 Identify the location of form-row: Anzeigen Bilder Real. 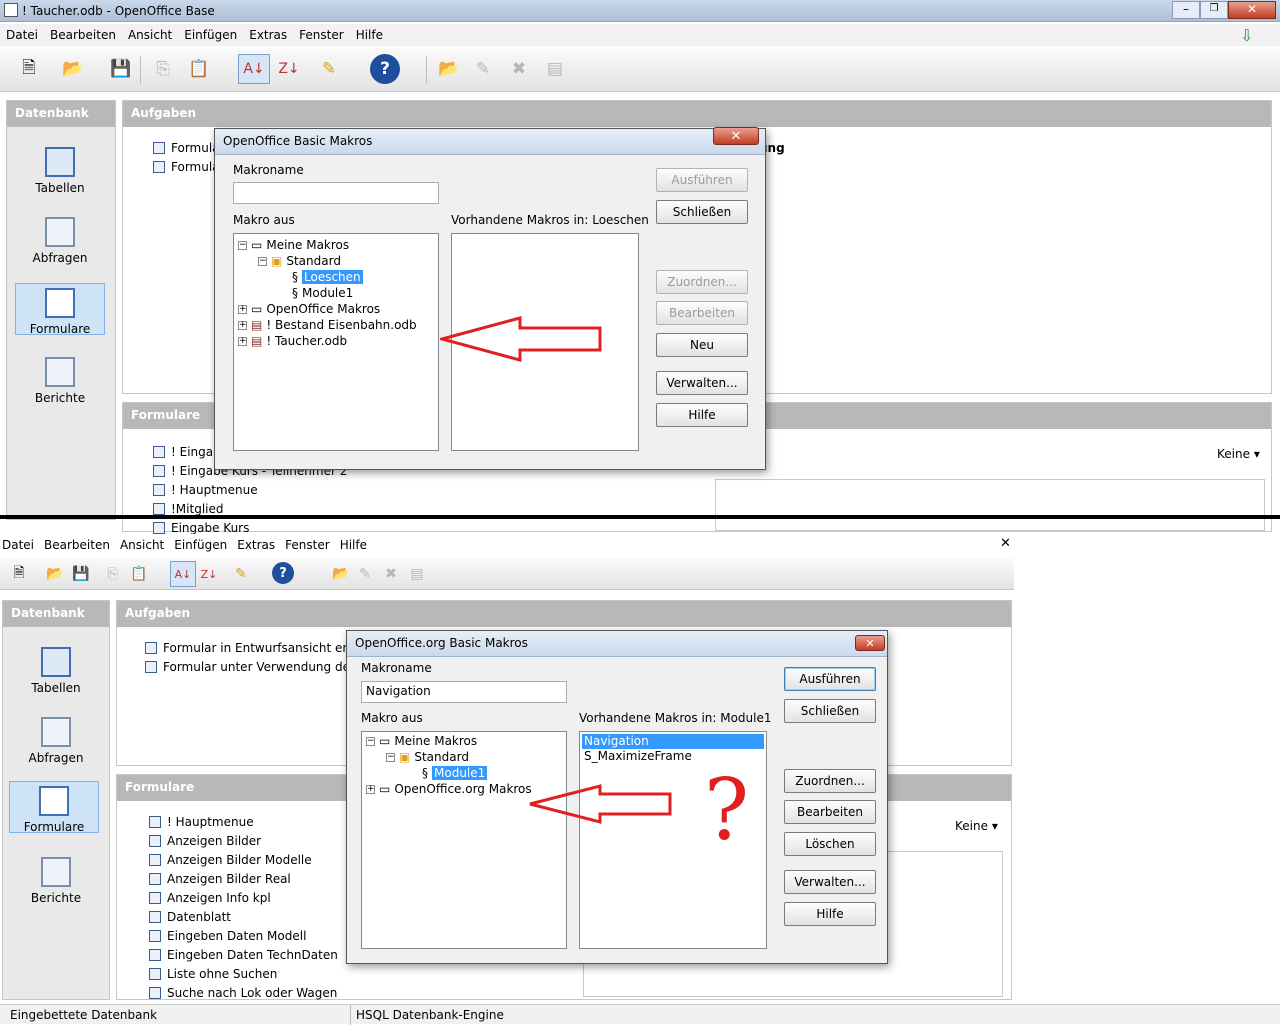
(220, 879).